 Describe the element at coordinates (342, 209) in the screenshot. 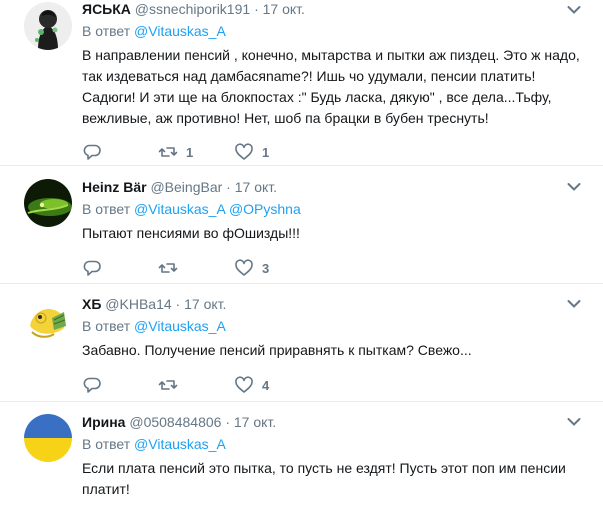

I see `reply-context: В ответ @Vitauskas_A @OPyshna` at that location.